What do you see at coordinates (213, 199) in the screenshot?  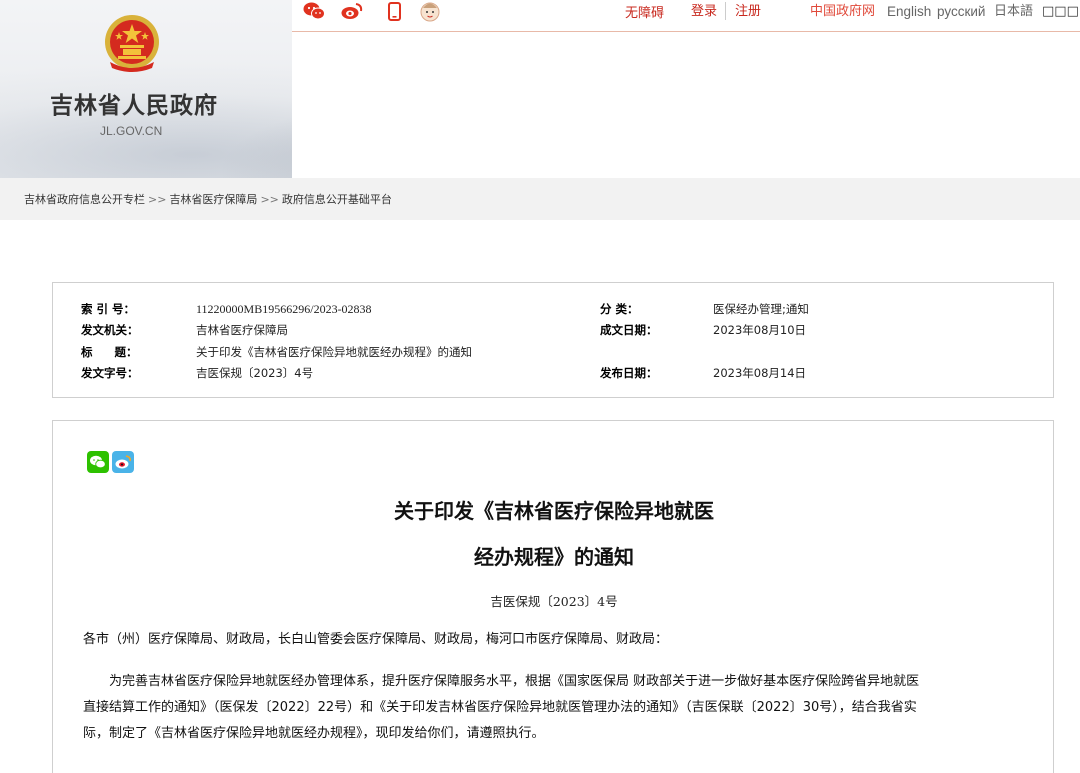 I see `breadcrumb-item-medical-bureau: 吉林省医疗保障局` at bounding box center [213, 199].